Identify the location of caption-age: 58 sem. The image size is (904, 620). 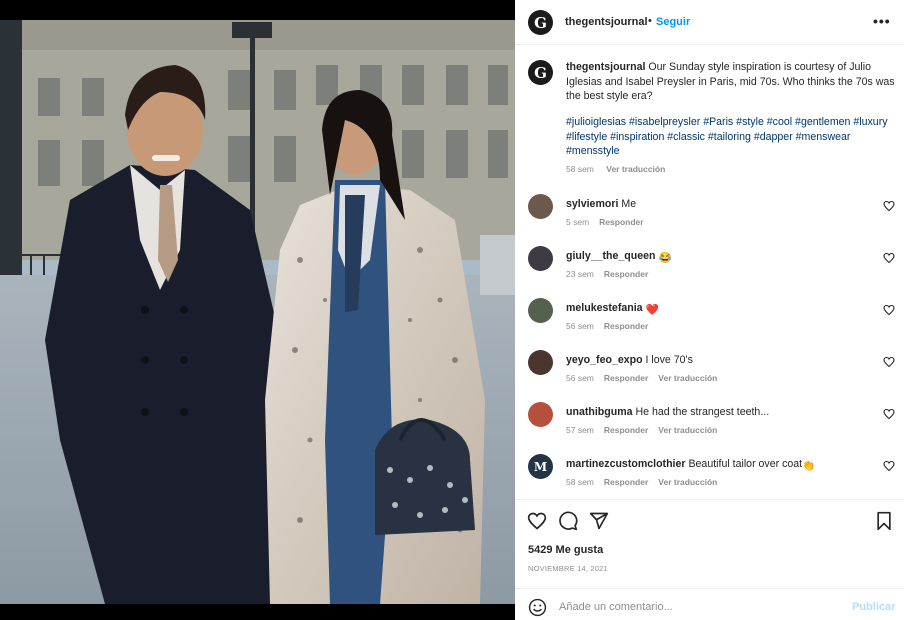
(580, 169).